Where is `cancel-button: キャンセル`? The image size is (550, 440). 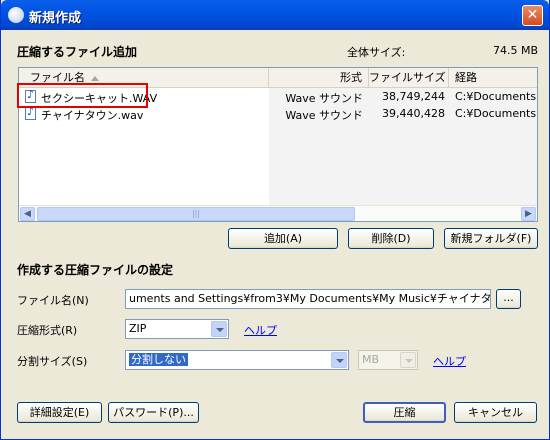 cancel-button: キャンセル is located at coordinates (495, 412).